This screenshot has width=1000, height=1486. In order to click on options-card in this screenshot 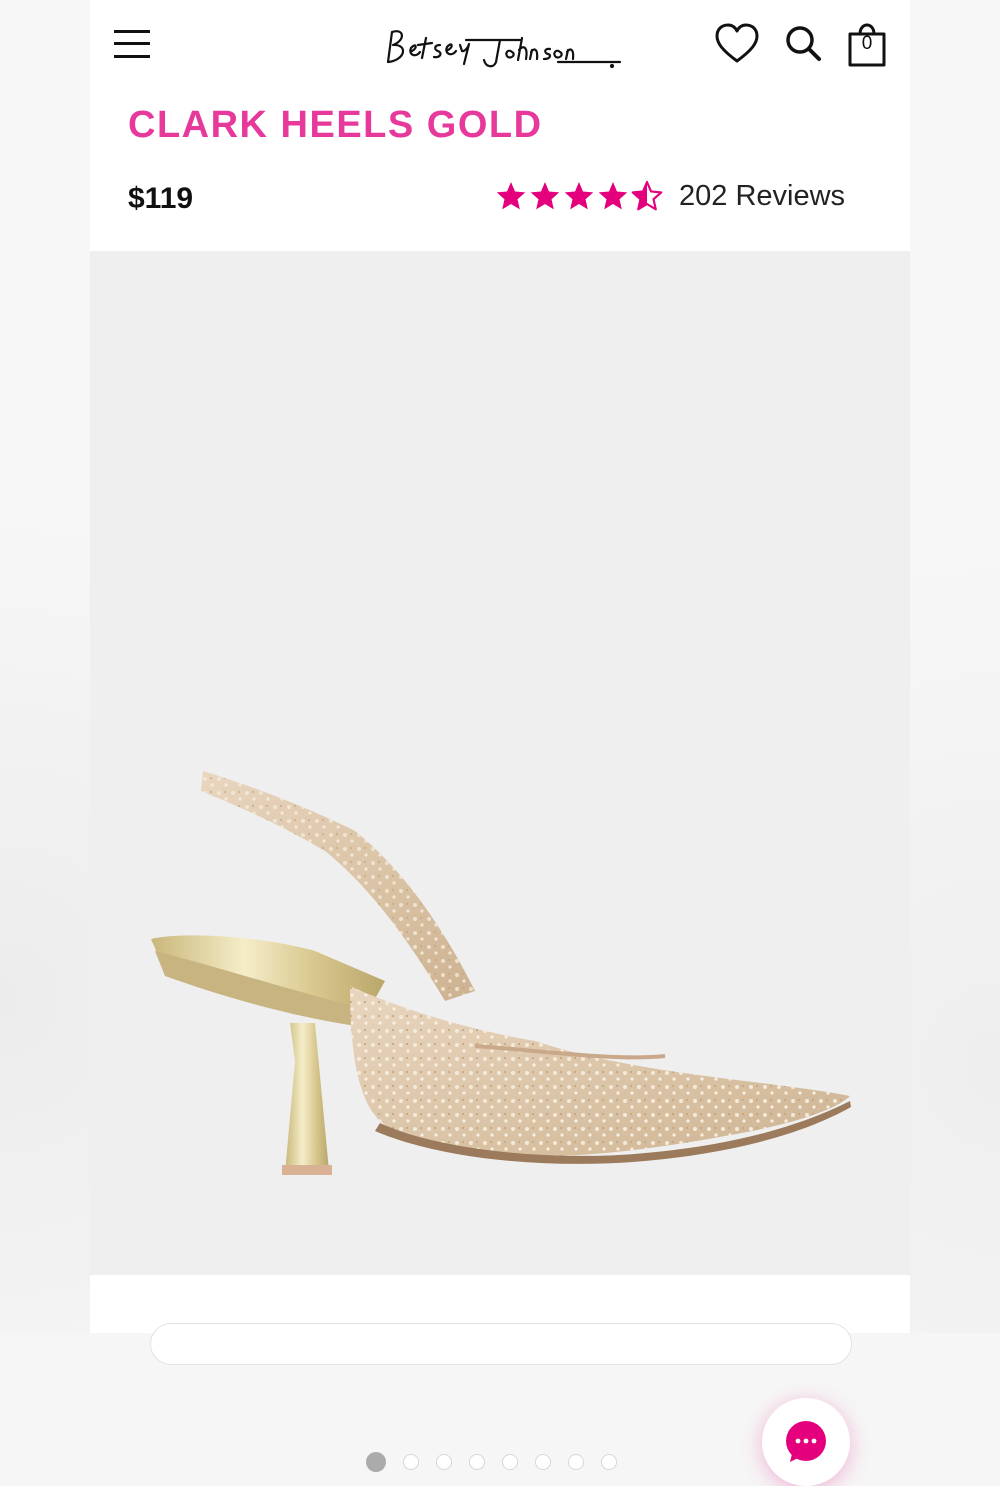, I will do `click(501, 1344)`.